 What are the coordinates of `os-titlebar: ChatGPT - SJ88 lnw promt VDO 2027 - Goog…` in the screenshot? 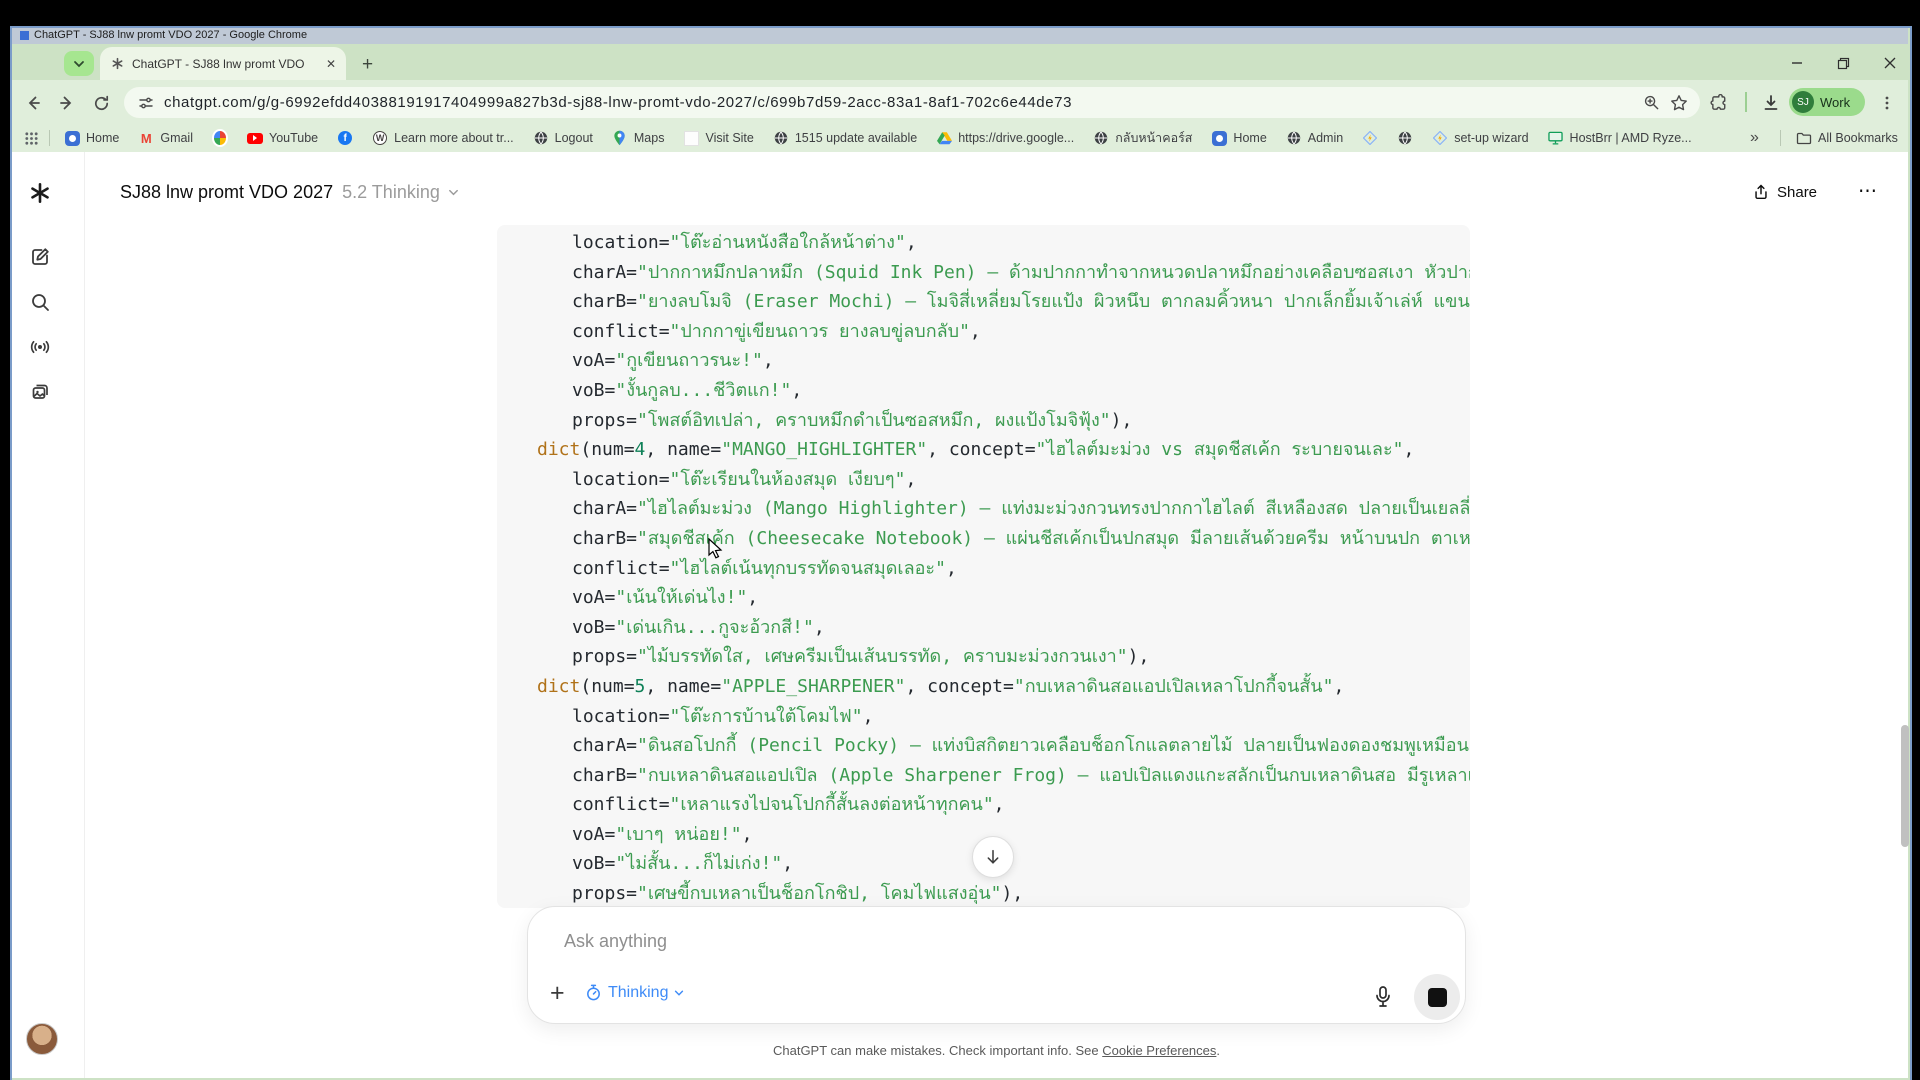 It's located at (960, 36).